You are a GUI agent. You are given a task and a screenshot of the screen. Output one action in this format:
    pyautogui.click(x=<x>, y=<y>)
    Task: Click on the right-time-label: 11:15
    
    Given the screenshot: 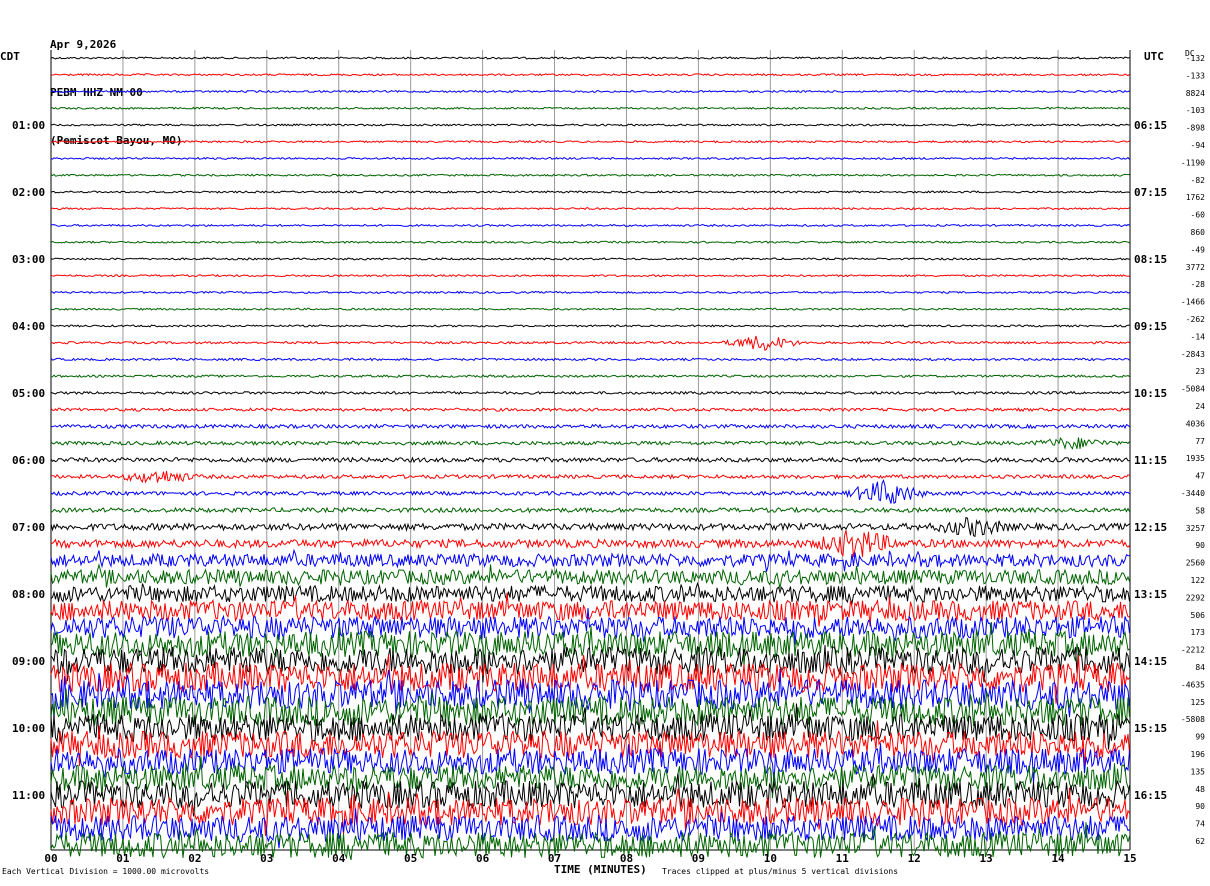 What is the action you would take?
    pyautogui.click(x=1150, y=460)
    